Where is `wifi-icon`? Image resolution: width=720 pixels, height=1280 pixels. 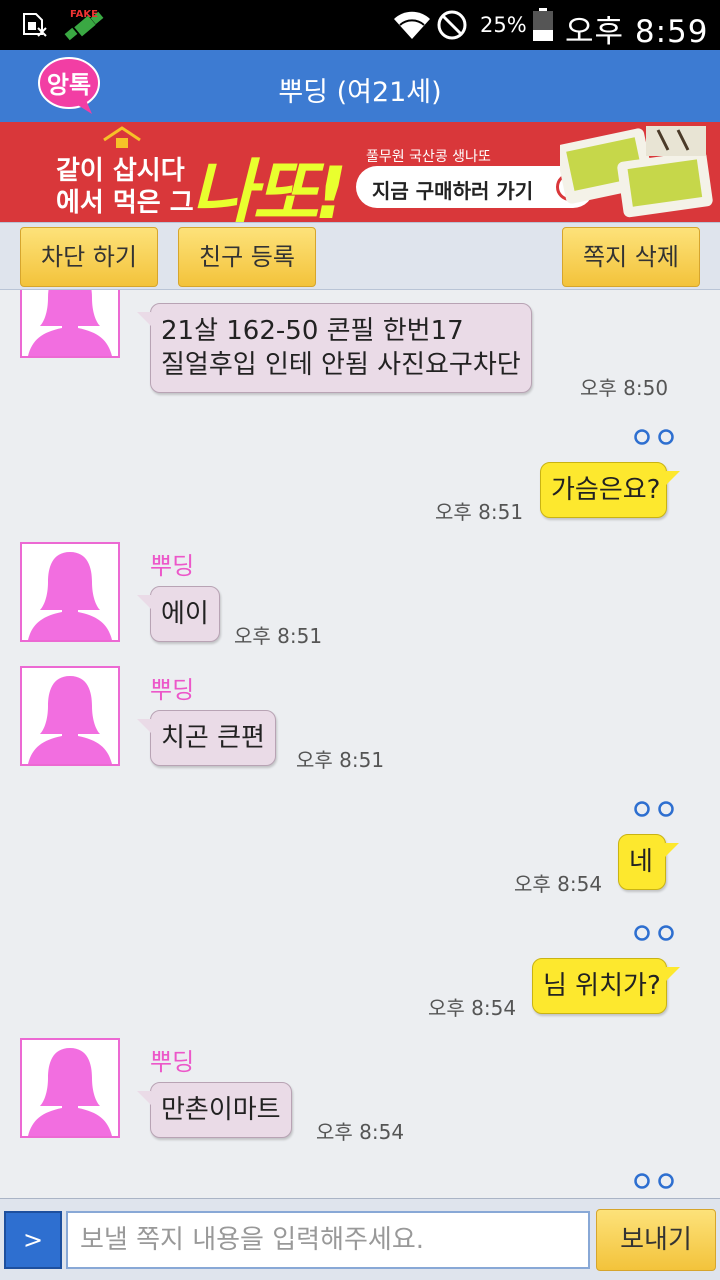
wifi-icon is located at coordinates (412, 25).